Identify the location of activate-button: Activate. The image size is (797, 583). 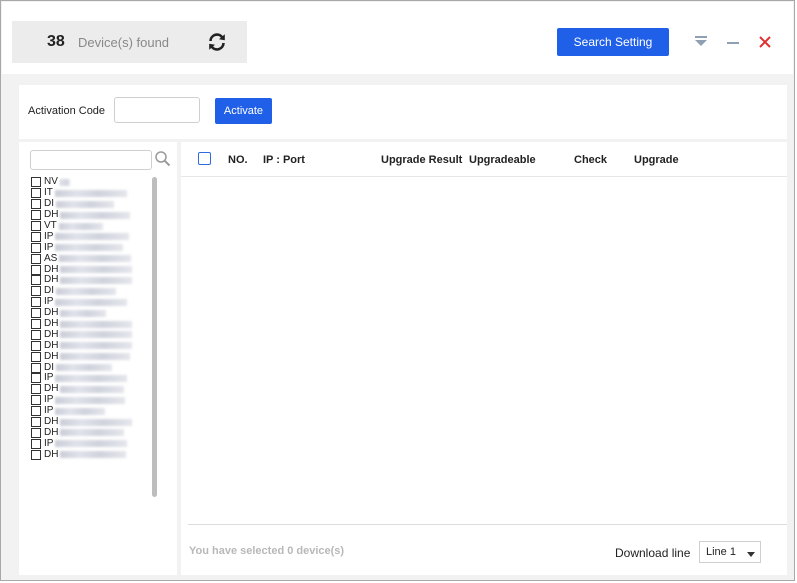
(243, 111).